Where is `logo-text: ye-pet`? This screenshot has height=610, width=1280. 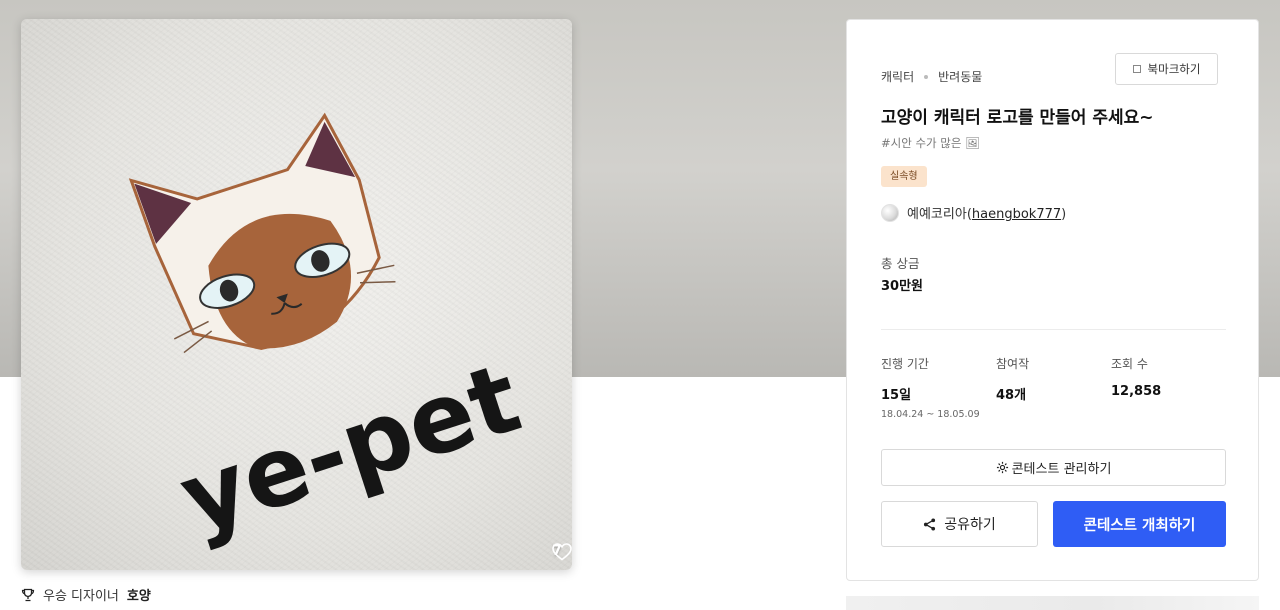
logo-text: ye-pet is located at coordinates (350, 449).